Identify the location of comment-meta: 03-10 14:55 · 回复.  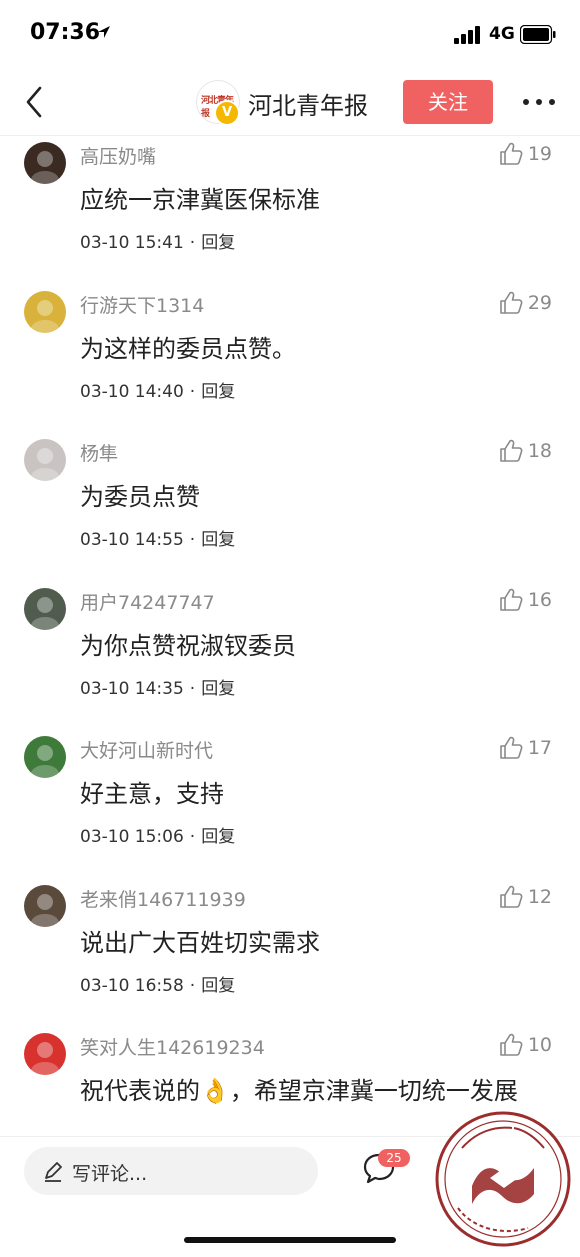
(157, 537).